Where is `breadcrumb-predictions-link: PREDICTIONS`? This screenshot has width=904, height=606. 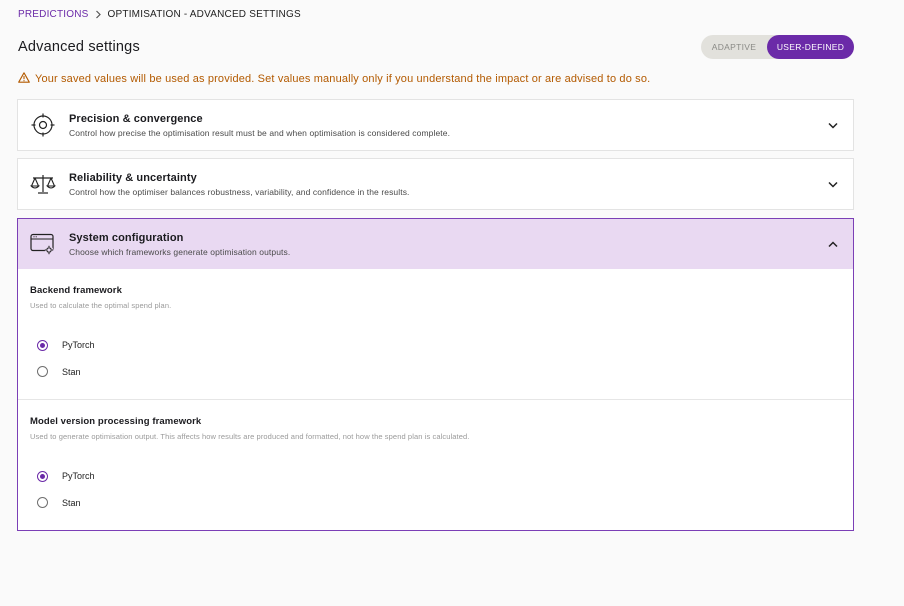
breadcrumb-predictions-link: PREDICTIONS is located at coordinates (53, 14).